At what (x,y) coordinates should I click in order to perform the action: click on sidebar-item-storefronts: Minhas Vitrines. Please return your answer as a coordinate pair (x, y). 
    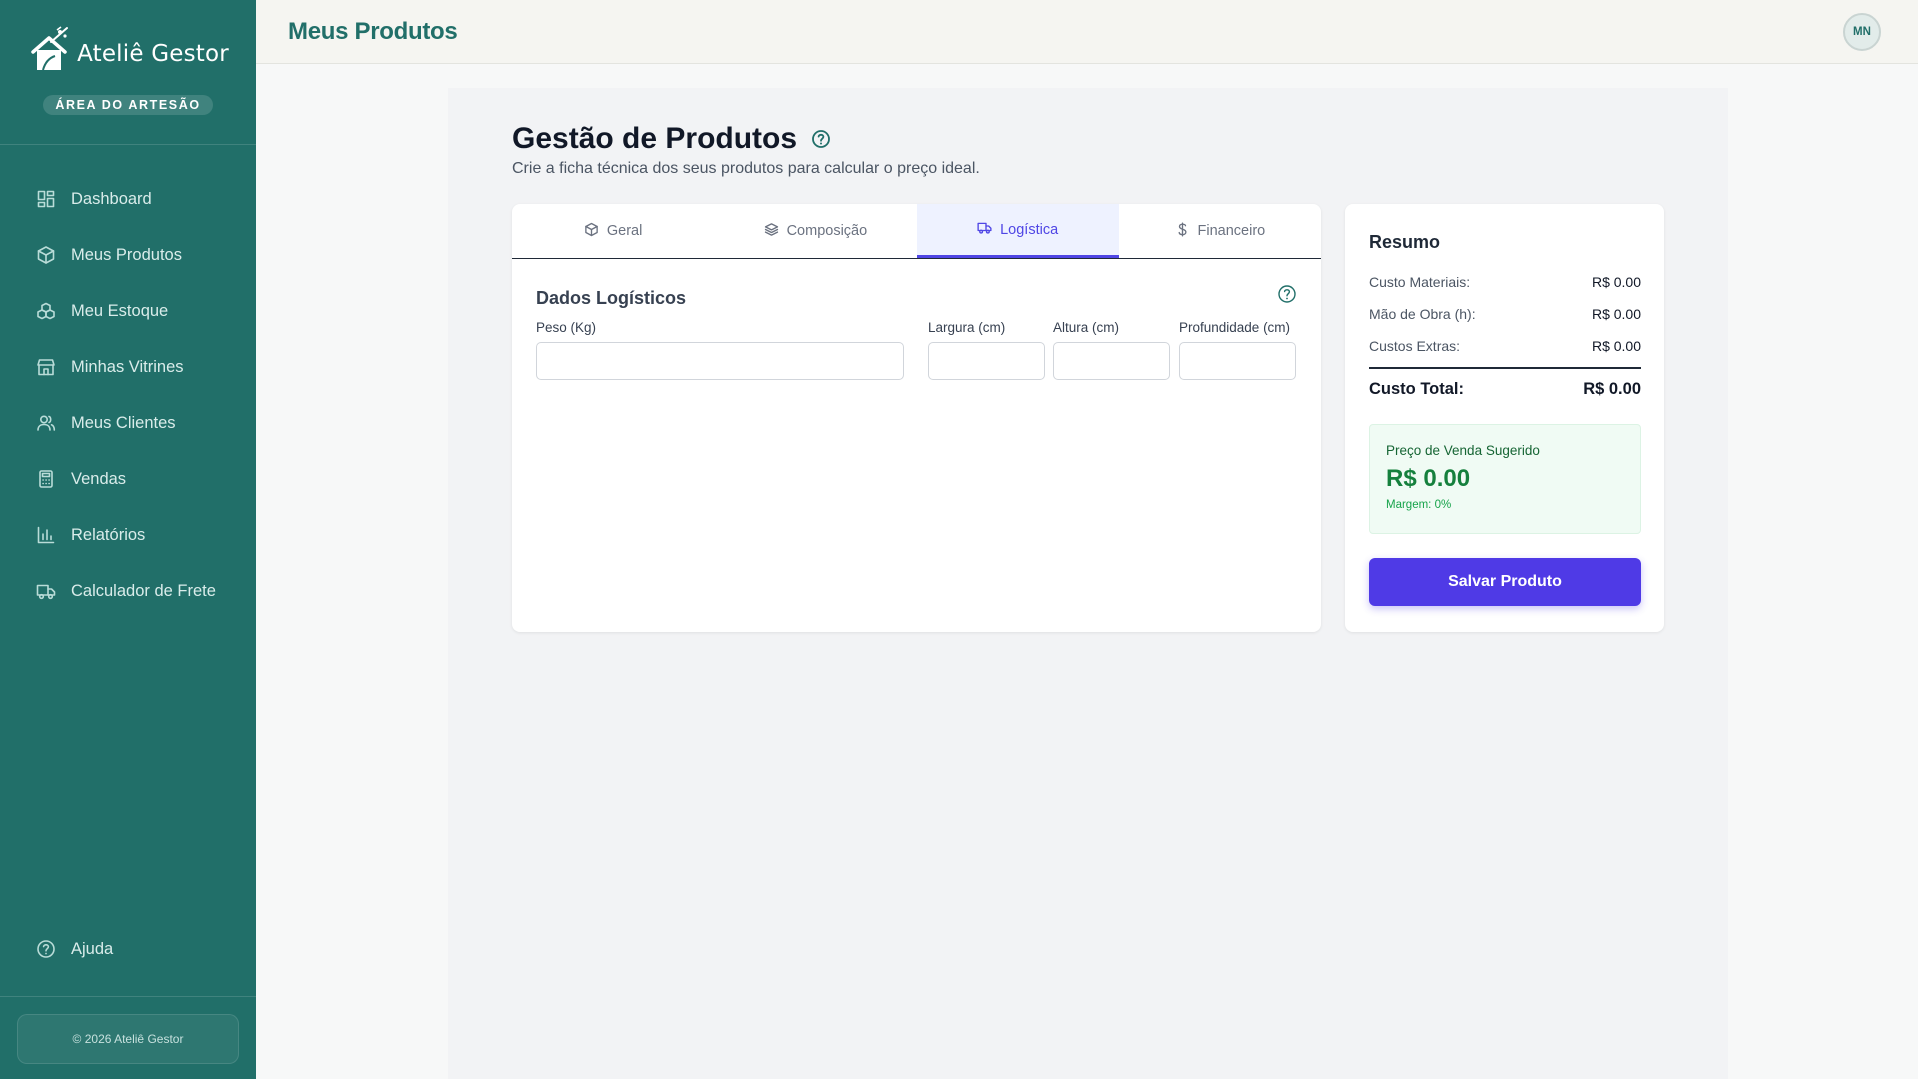
    Looking at the image, I should click on (128, 367).